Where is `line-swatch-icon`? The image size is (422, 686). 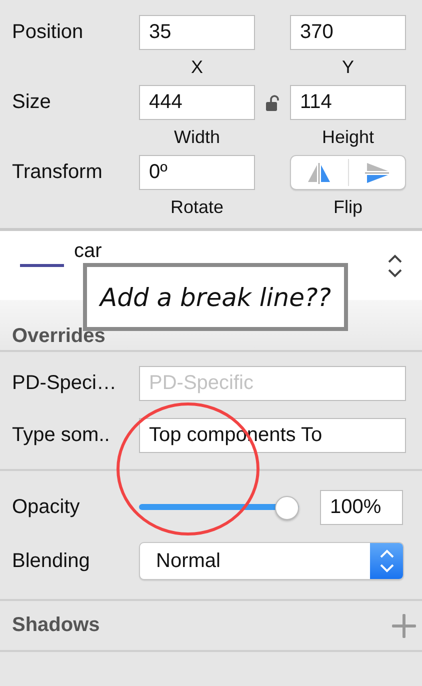 line-swatch-icon is located at coordinates (42, 266).